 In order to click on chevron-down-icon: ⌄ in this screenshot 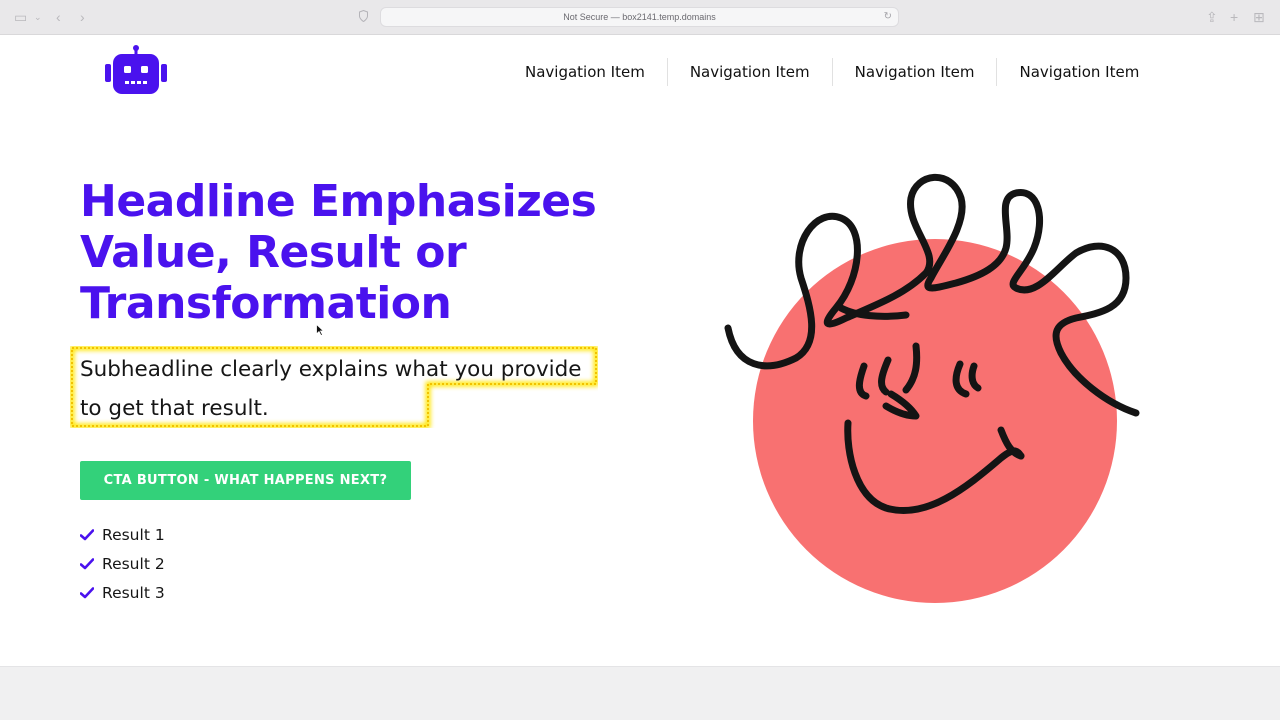, I will do `click(38, 17)`.